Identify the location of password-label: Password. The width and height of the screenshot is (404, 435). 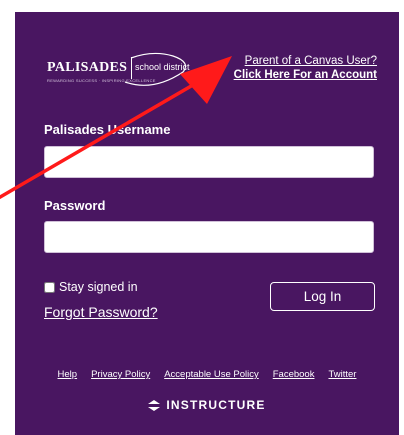
(75, 205).